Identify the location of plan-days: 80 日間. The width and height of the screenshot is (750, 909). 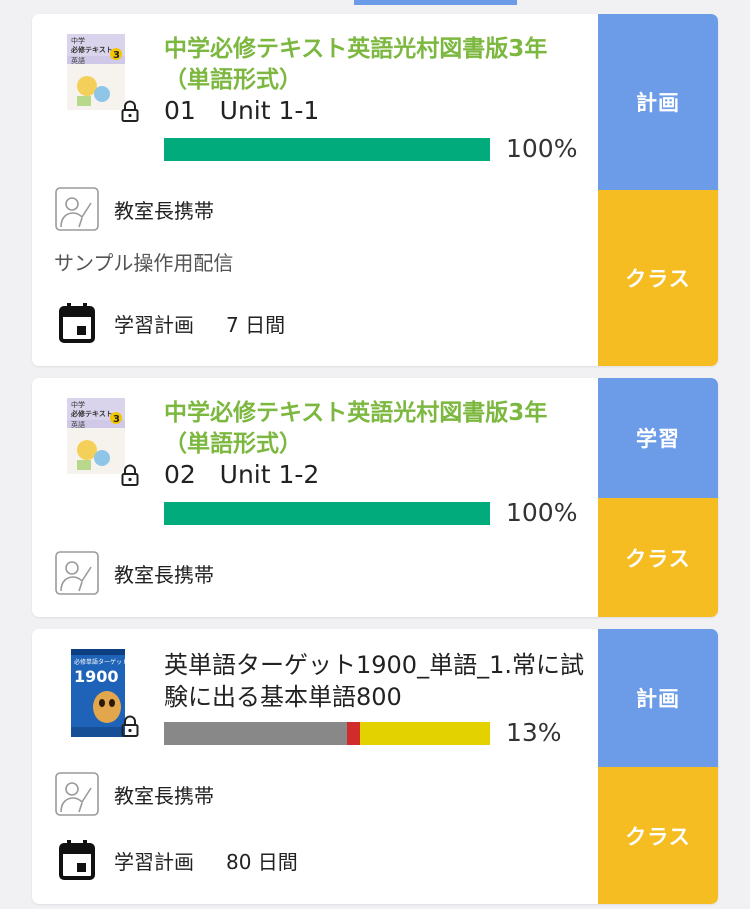
(262, 861).